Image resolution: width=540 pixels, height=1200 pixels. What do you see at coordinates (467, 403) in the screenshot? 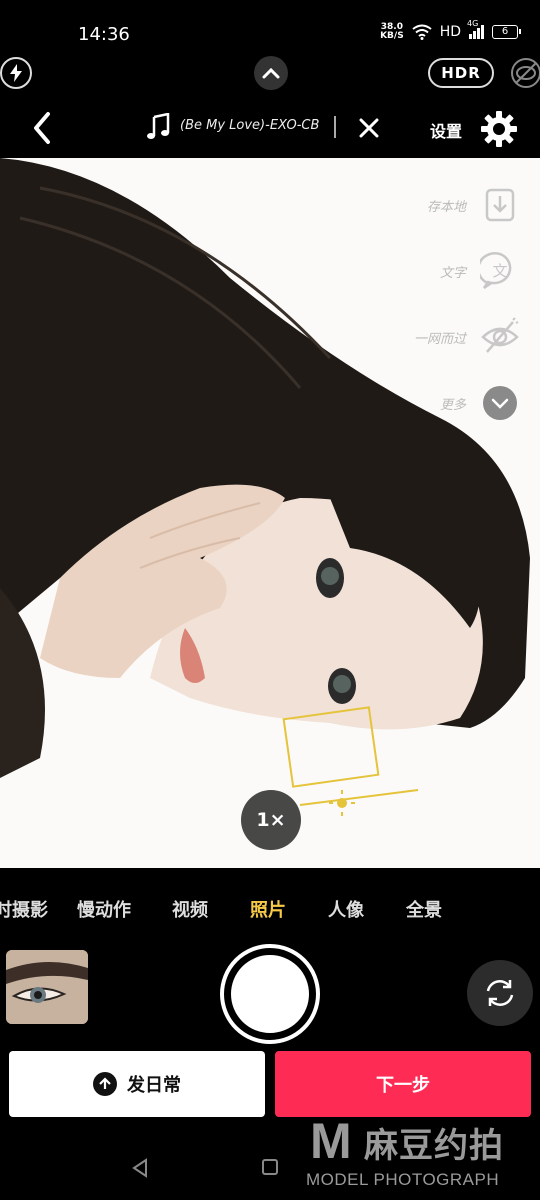
I see `tool-more: 更多` at bounding box center [467, 403].